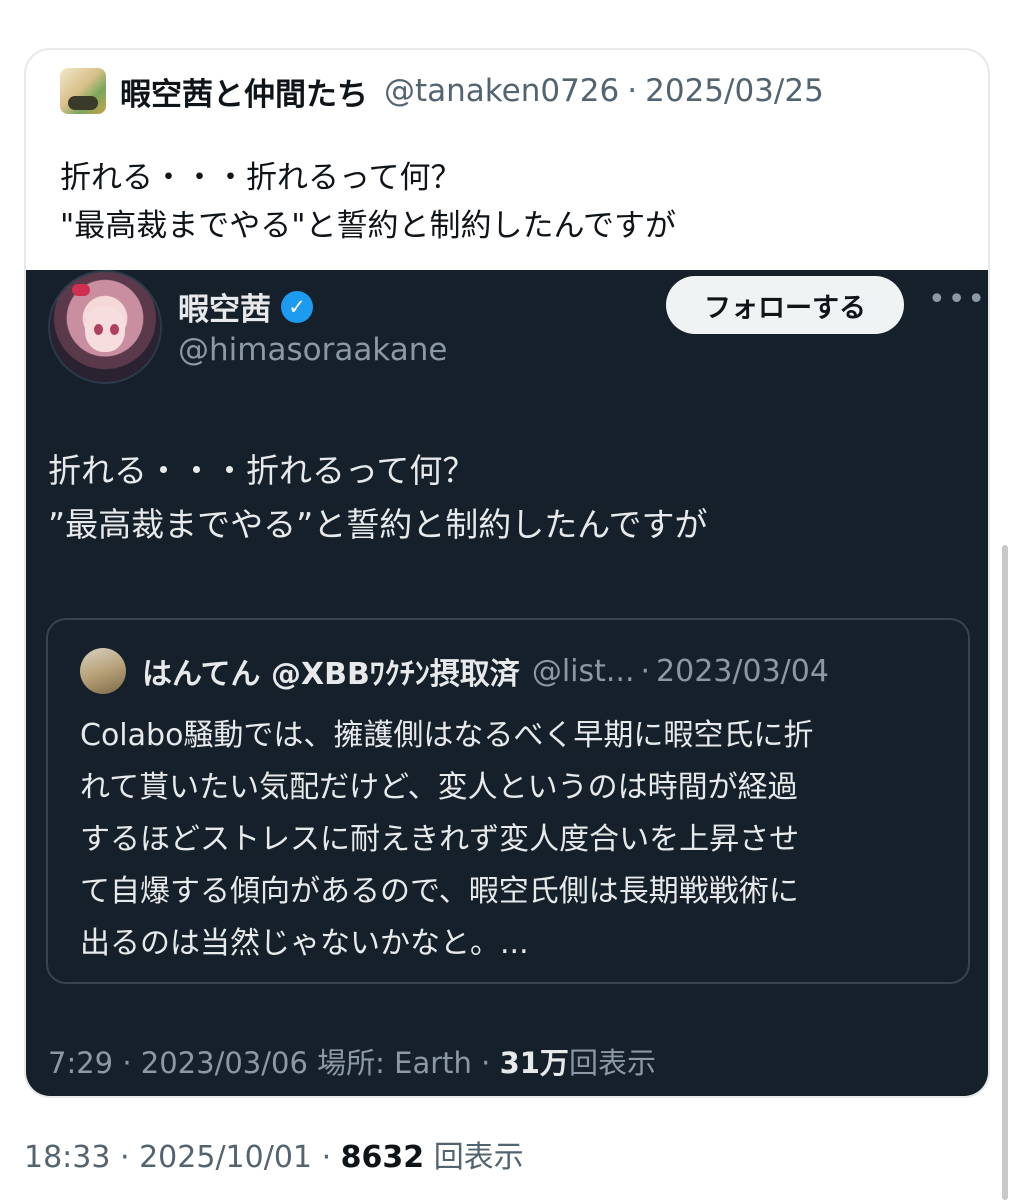  I want to click on tweet-text: 折れる・・・折れるって何？ ”最高裁までやる”と誓約と制約したんですが, so click(378, 498).